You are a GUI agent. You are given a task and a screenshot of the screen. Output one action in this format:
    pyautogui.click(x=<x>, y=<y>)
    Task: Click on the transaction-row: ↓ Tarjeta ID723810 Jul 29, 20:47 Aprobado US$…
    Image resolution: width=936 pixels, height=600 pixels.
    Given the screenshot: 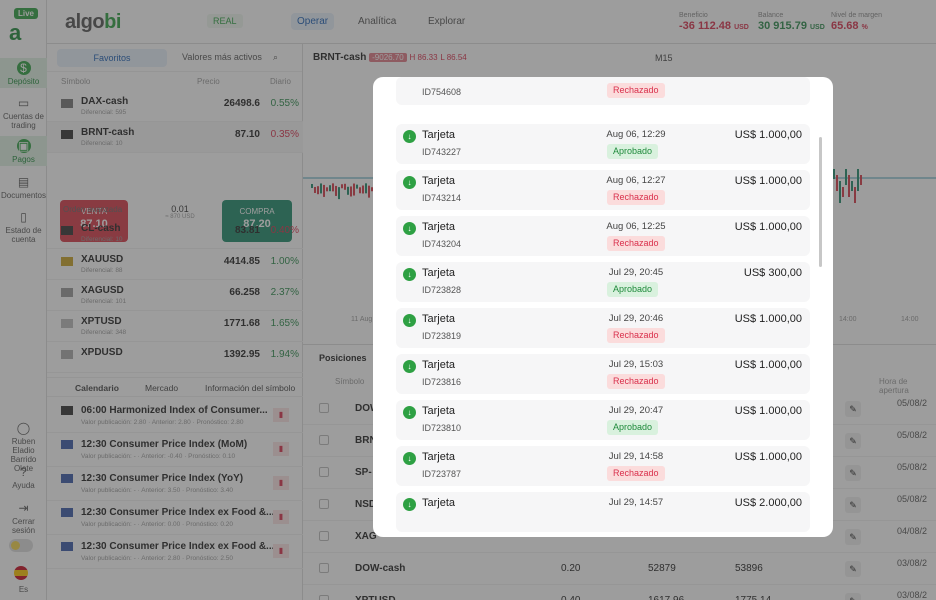 What is the action you would take?
    pyautogui.click(x=603, y=420)
    